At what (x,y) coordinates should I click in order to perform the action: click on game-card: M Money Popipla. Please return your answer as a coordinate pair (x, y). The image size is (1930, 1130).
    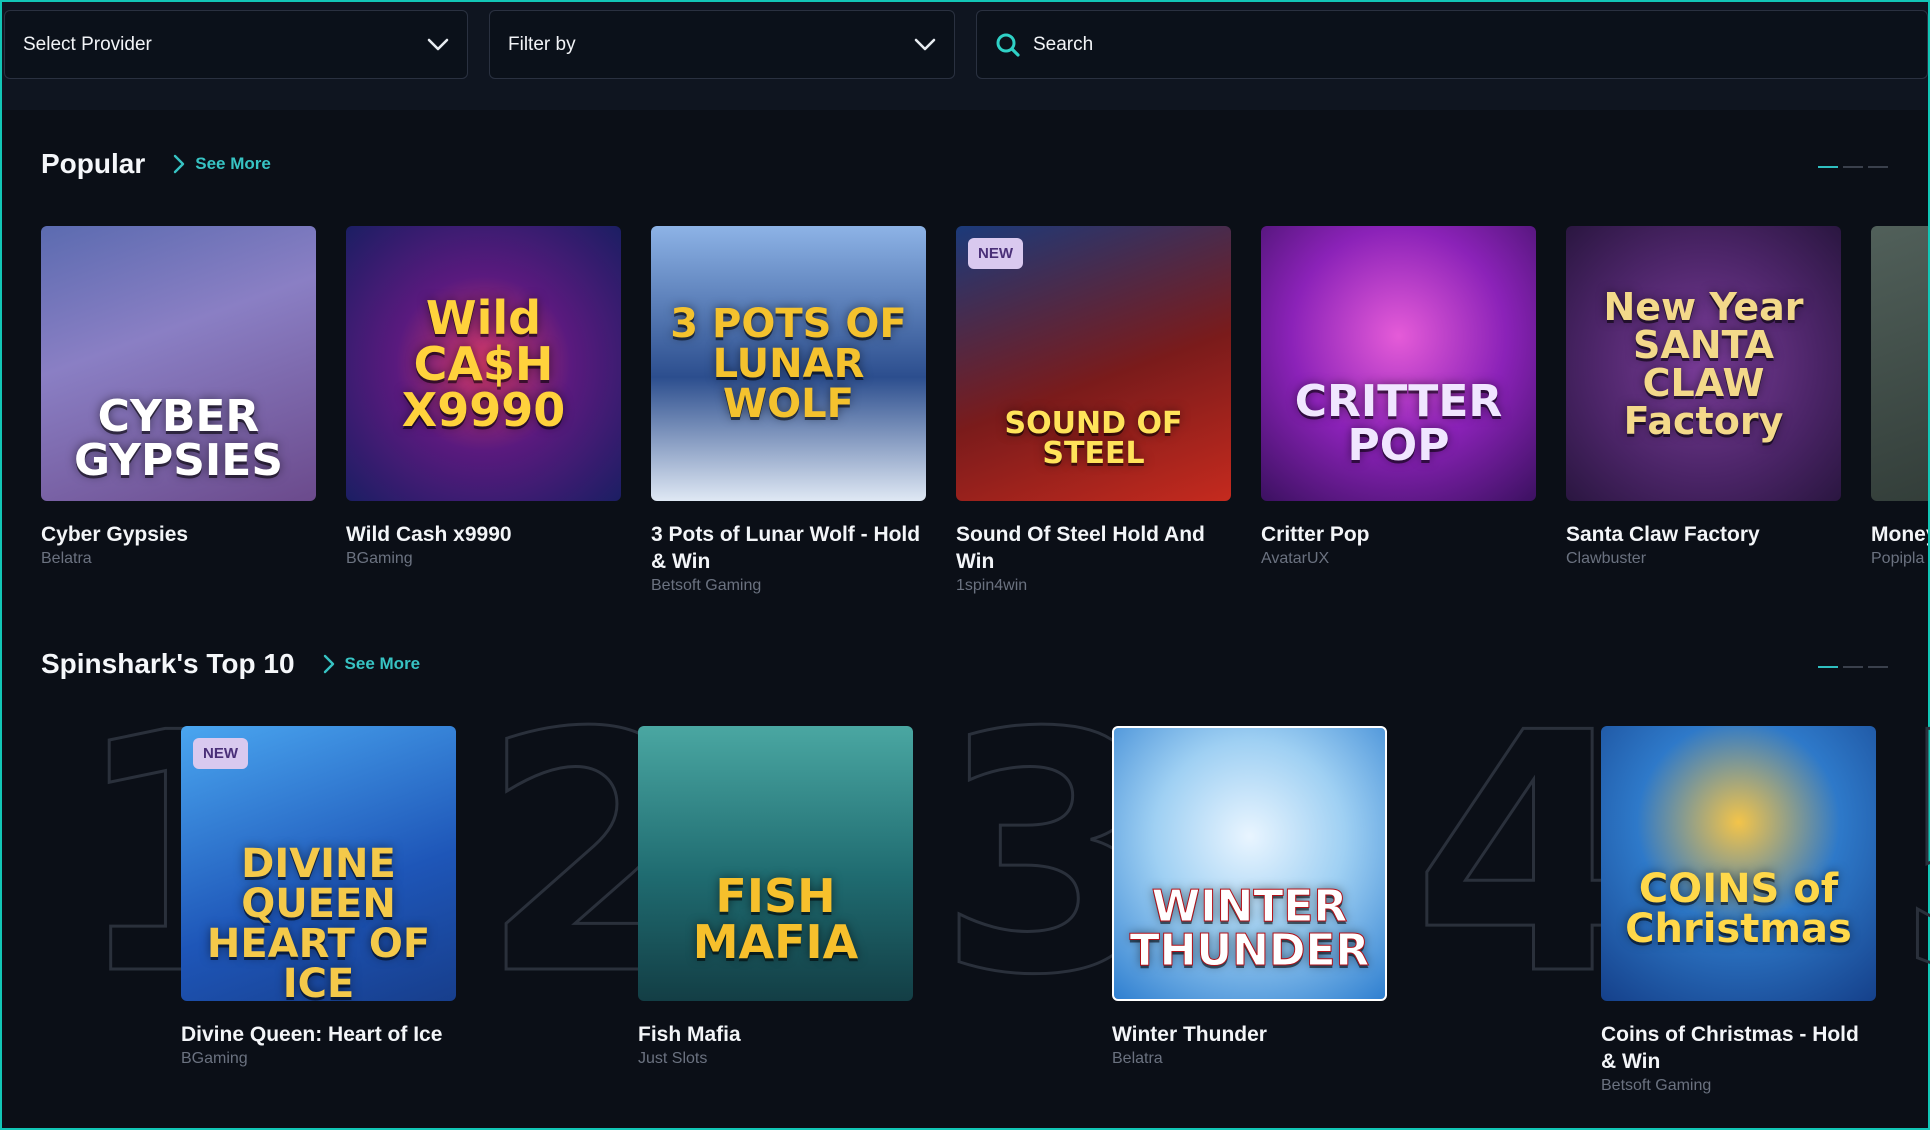
    Looking at the image, I should click on (1899, 397).